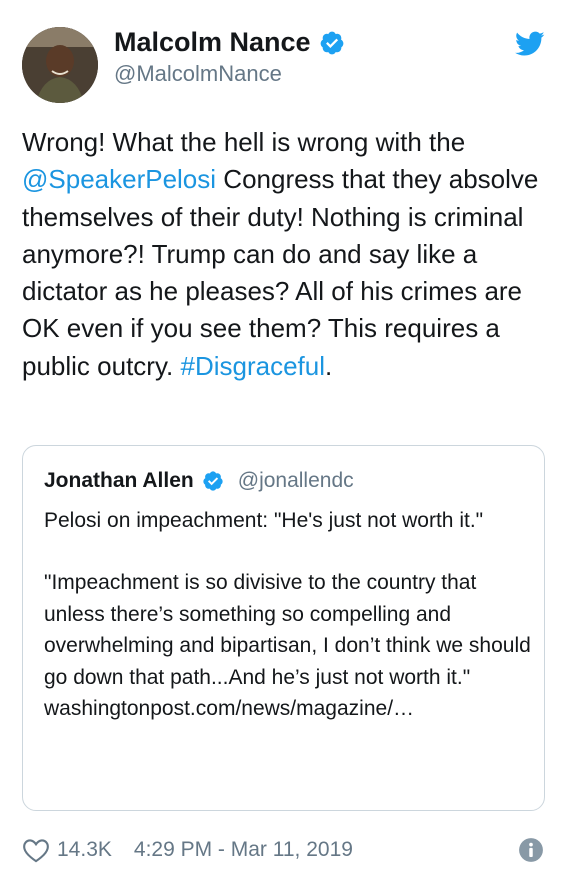 The image size is (581, 874). What do you see at coordinates (252, 366) in the screenshot?
I see `hashtag-link: #Disgraceful` at bounding box center [252, 366].